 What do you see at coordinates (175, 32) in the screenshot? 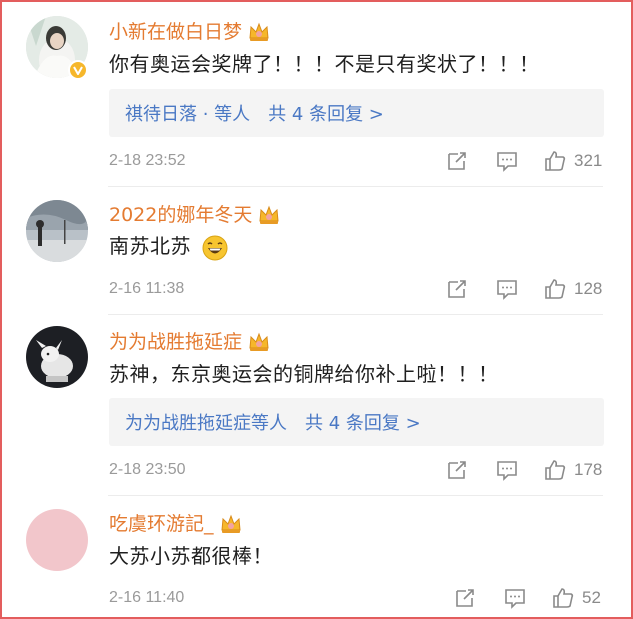
I see `username: 小新在做白日梦` at bounding box center [175, 32].